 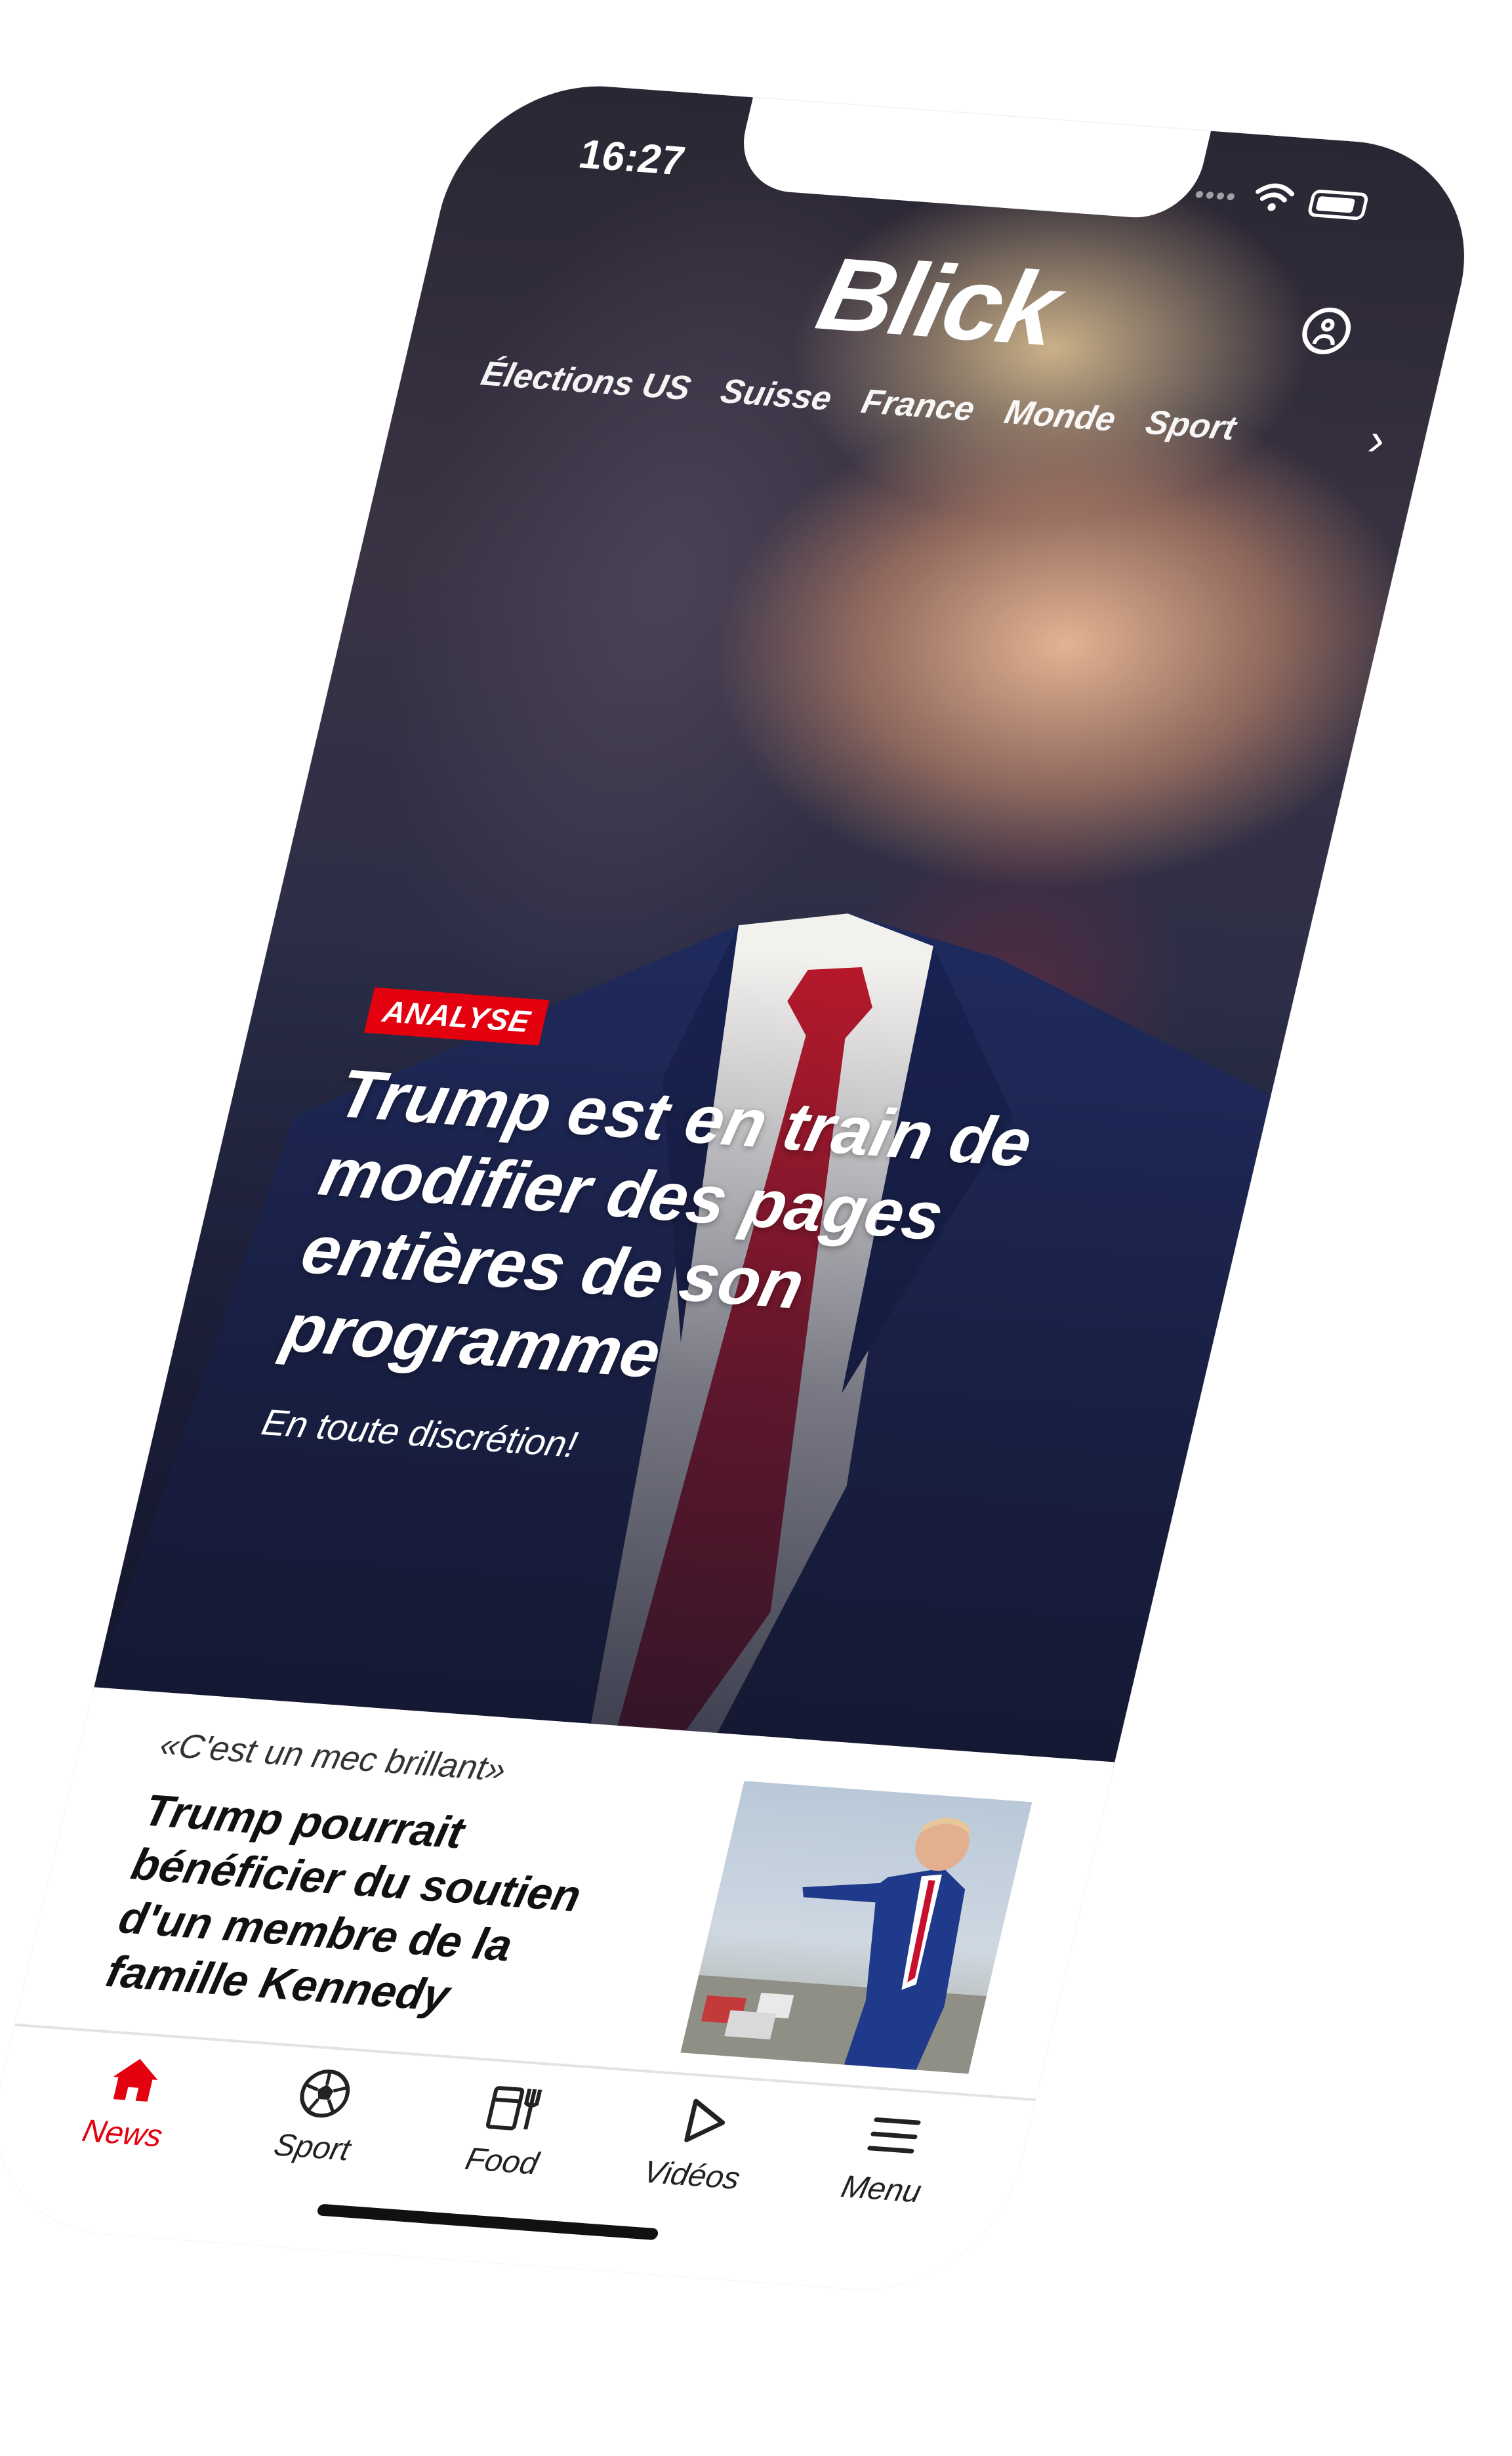 What do you see at coordinates (705, 2120) in the screenshot?
I see `play-icon` at bounding box center [705, 2120].